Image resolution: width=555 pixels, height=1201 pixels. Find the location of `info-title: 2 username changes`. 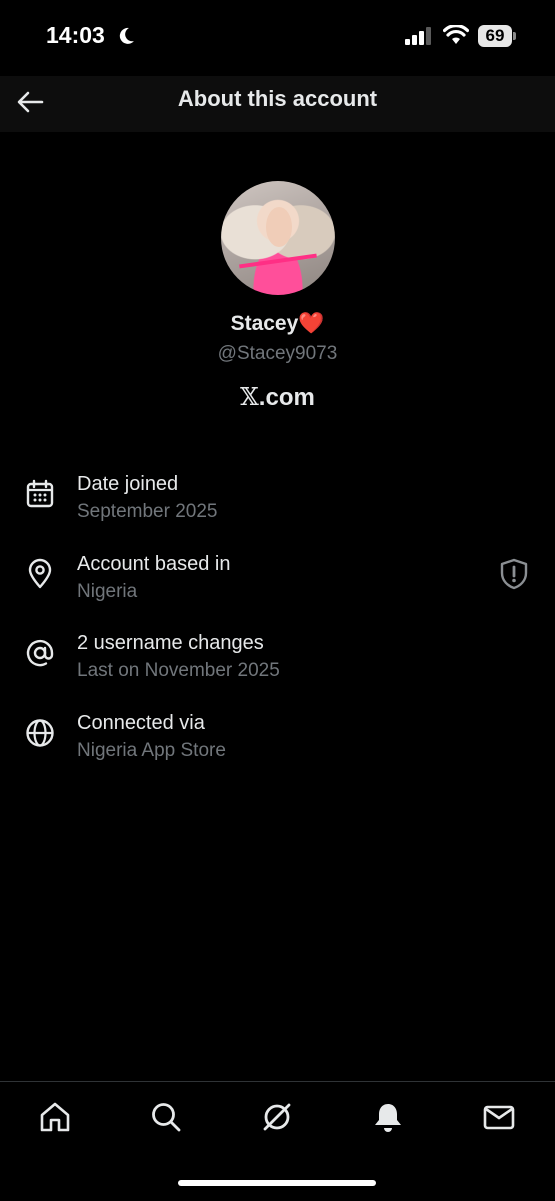

info-title: 2 username changes is located at coordinates (170, 643).